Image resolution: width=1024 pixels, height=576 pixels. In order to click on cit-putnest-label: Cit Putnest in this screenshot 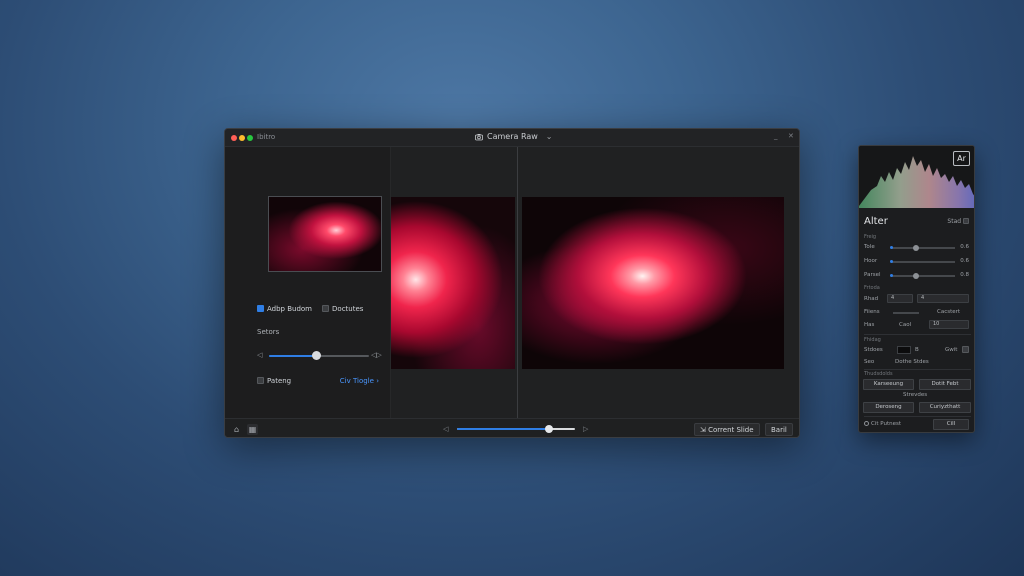, I will do `click(886, 424)`.